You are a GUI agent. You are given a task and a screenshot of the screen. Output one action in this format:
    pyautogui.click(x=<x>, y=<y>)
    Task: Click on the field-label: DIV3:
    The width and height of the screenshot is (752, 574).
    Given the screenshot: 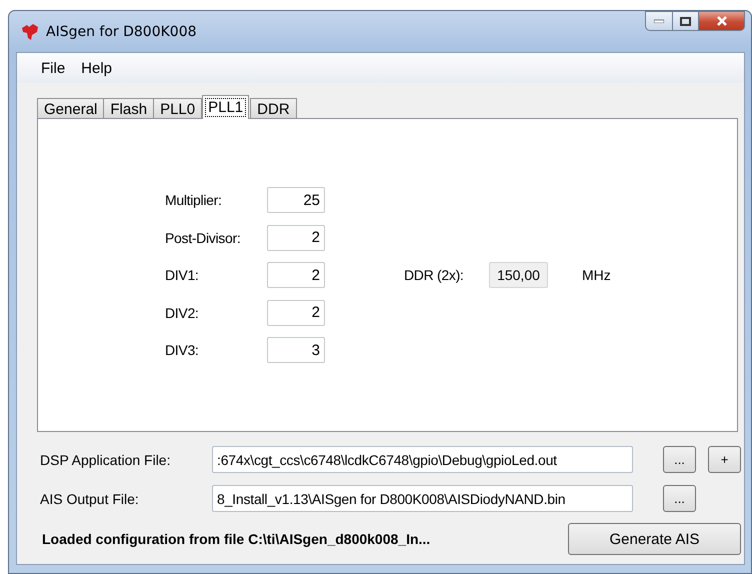 What is the action you would take?
    pyautogui.click(x=182, y=350)
    